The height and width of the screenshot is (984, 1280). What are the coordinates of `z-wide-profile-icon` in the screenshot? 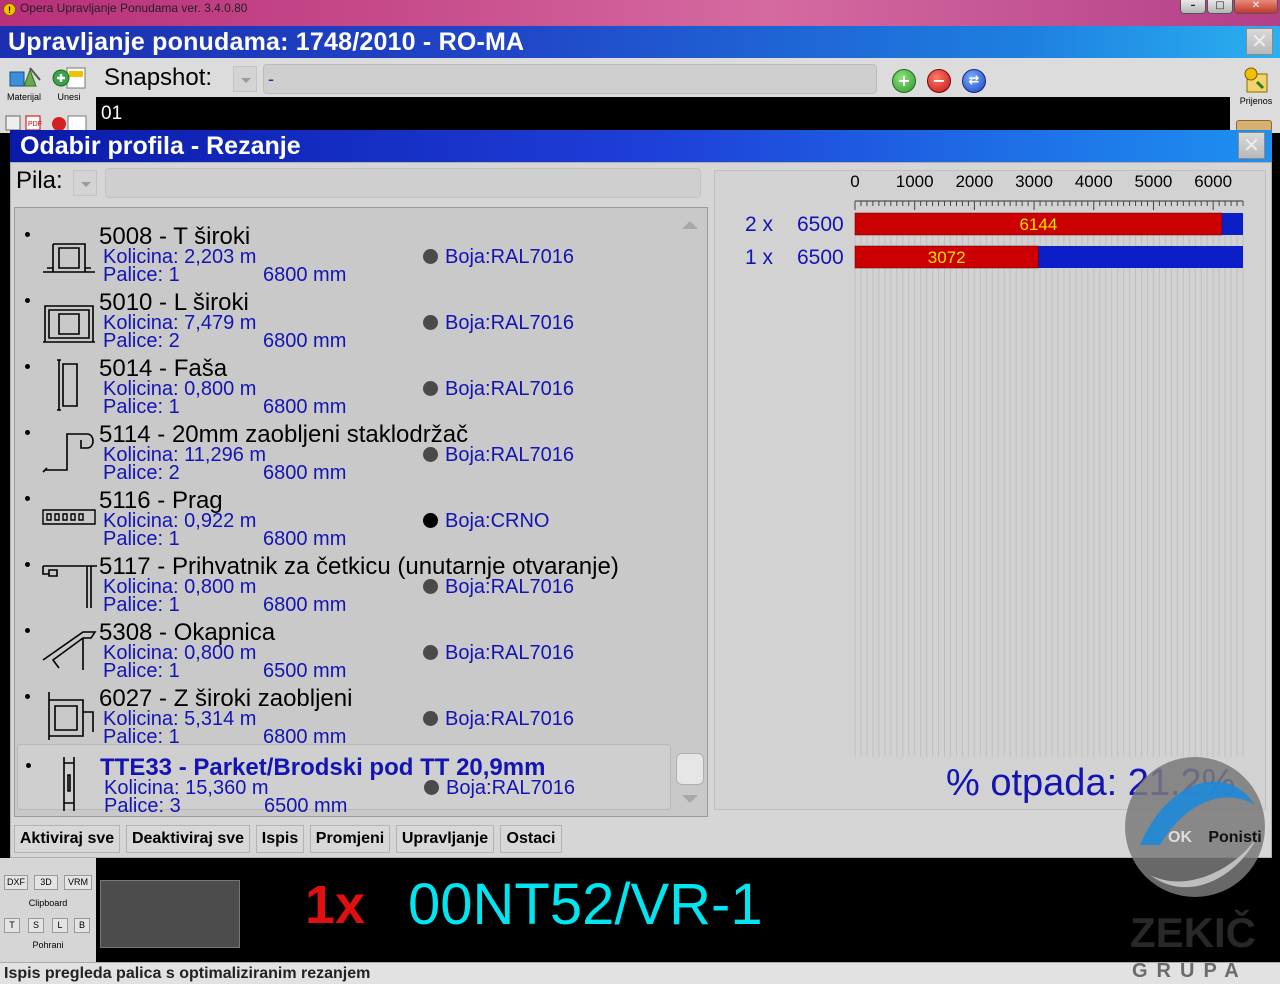 It's located at (71, 716).